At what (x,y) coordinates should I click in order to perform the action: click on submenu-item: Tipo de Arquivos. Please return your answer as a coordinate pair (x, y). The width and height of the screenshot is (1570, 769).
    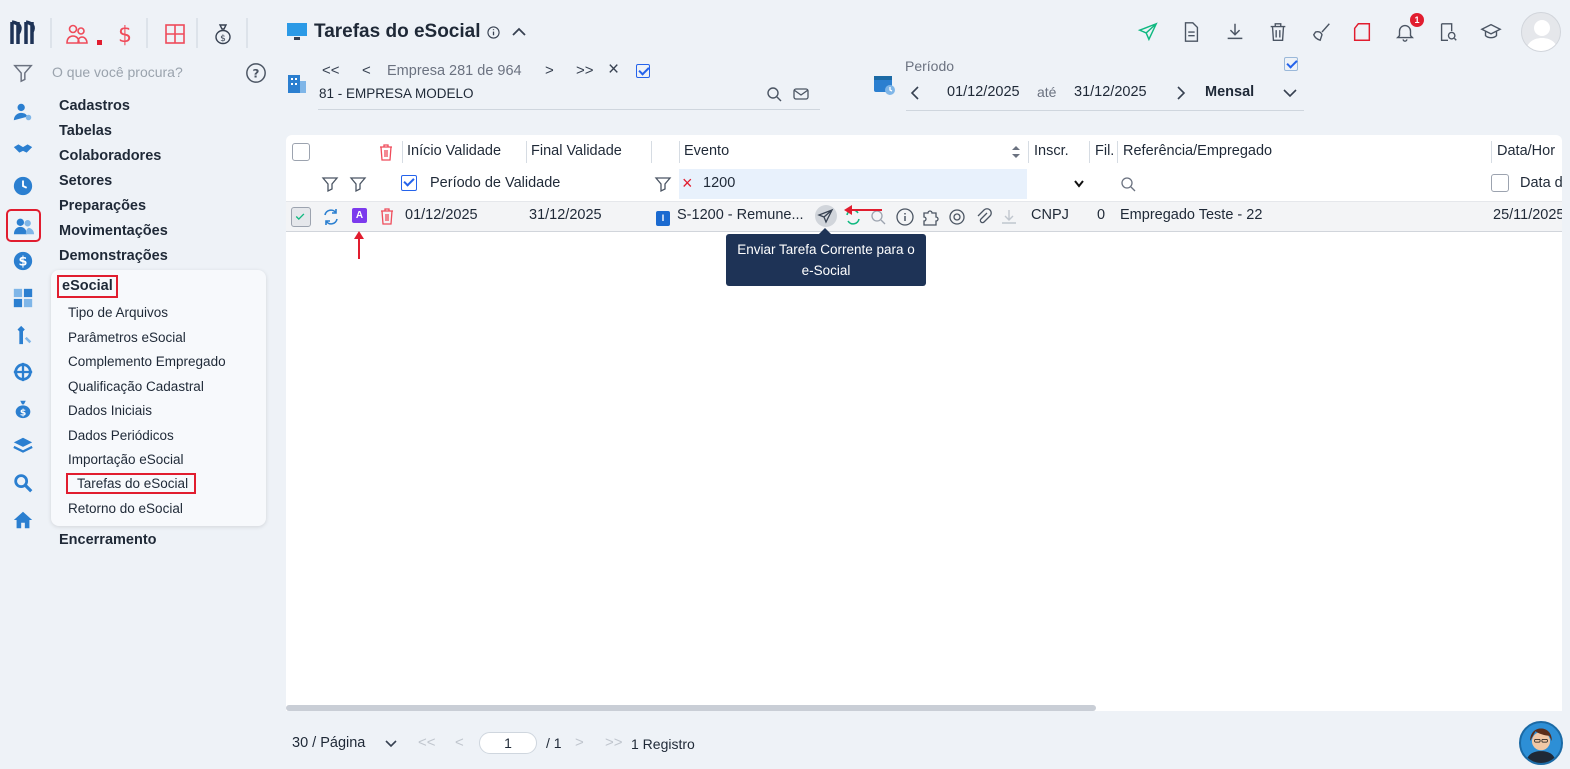
    Looking at the image, I should click on (118, 312).